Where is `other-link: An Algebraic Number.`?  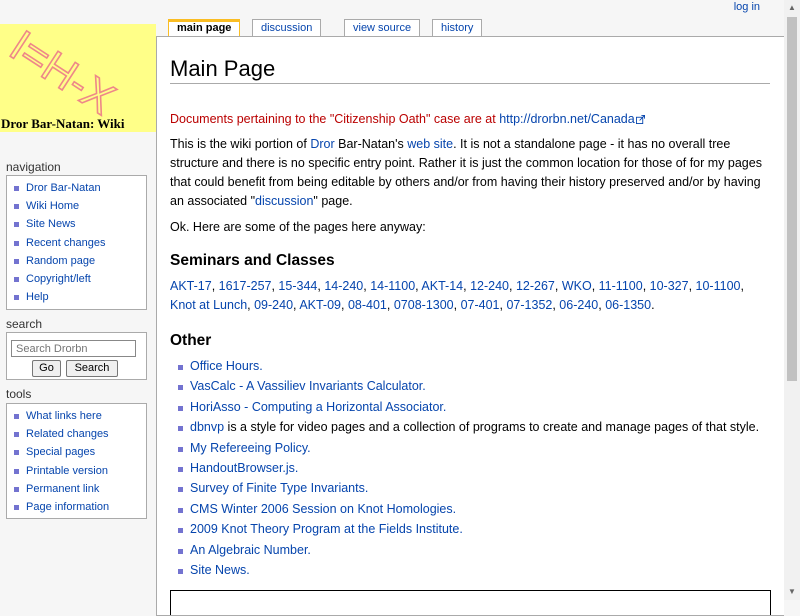
other-link: An Algebraic Number. is located at coordinates (250, 550).